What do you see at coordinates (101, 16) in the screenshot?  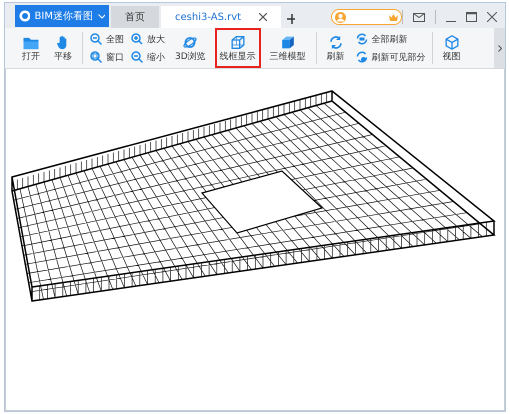 I see `chevron-down-icon` at bounding box center [101, 16].